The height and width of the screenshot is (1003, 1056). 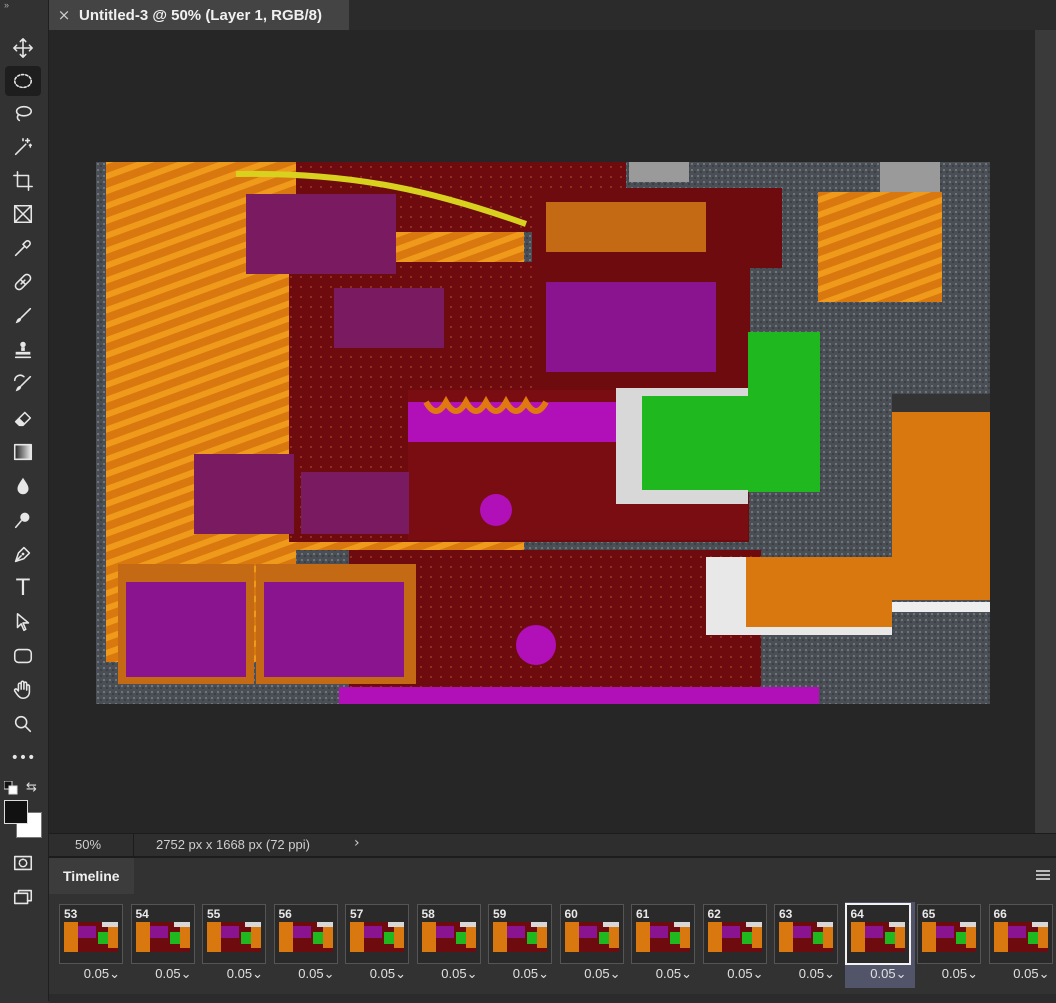 I want to click on timeline-frame: 59 0.05⌄, so click(x=522, y=945).